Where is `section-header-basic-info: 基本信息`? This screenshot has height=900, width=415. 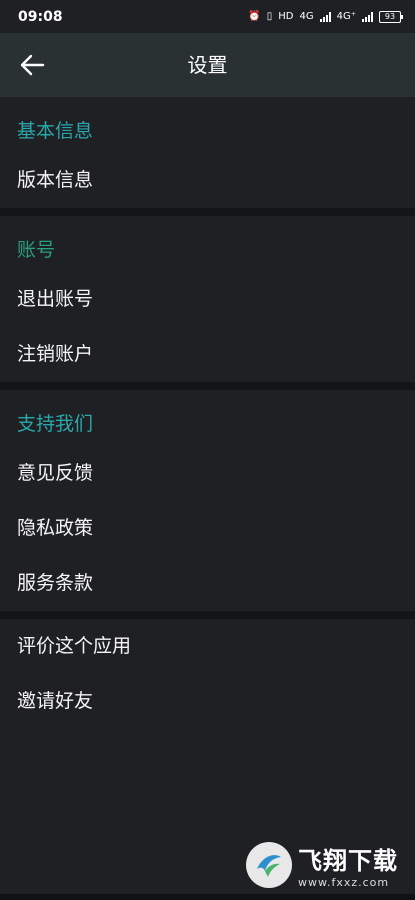 section-header-basic-info: 基本信息 is located at coordinates (55, 131).